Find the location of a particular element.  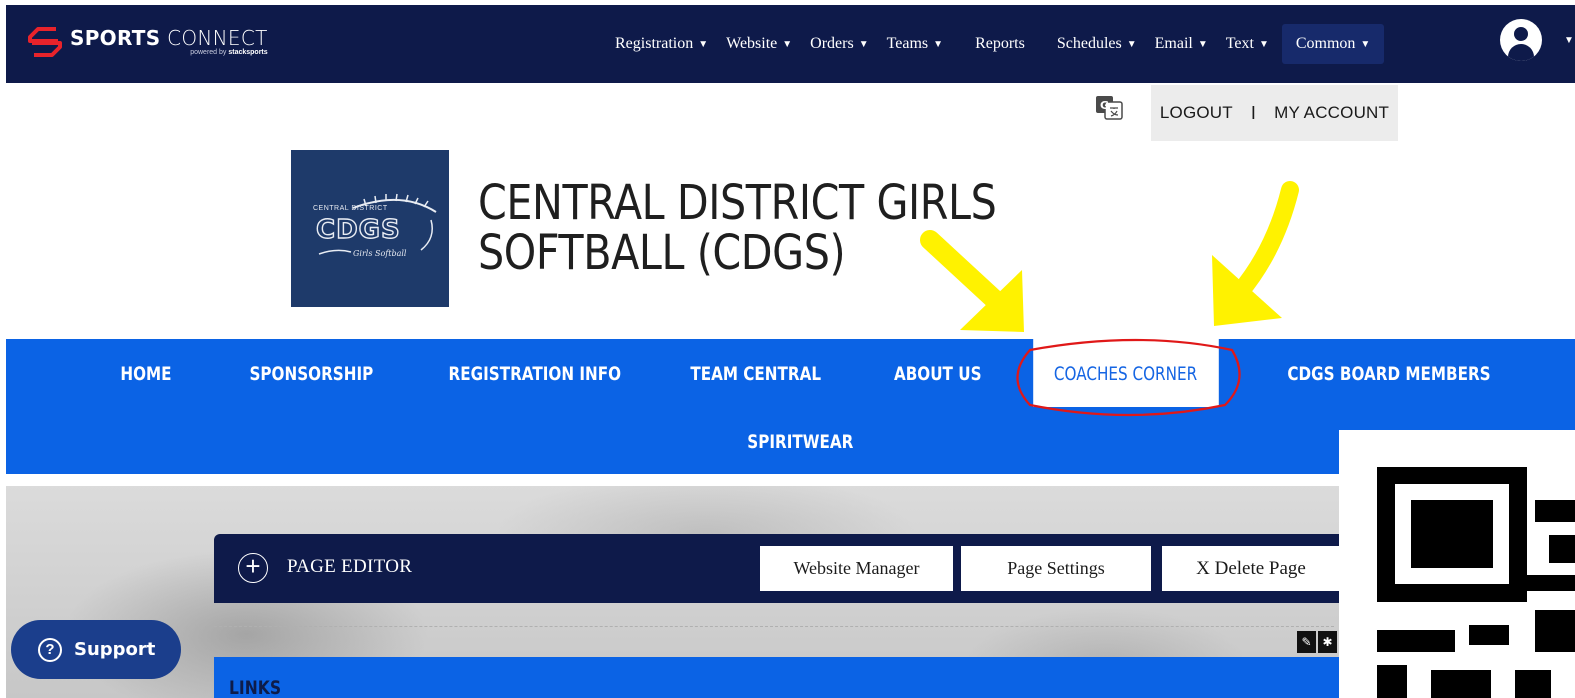

account-separator: I is located at coordinates (1253, 112).